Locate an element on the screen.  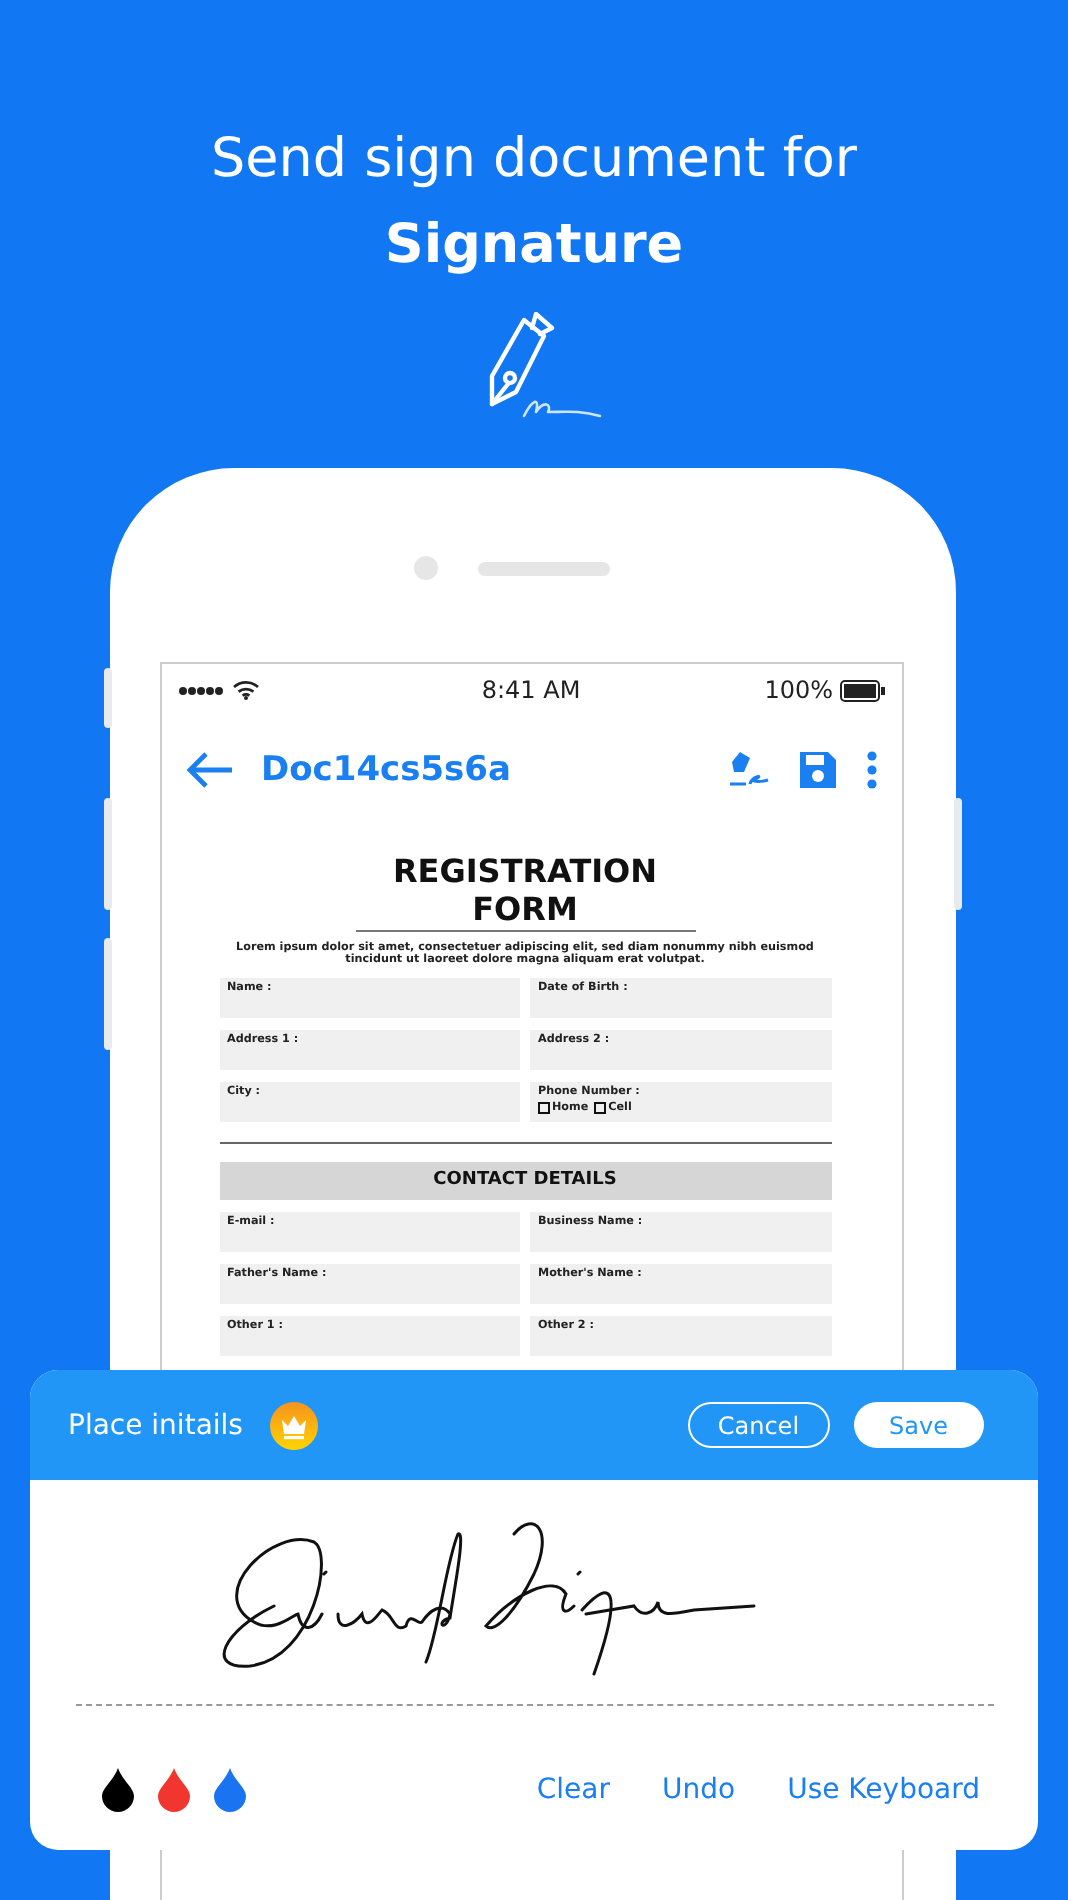
pen-sign-icon is located at coordinates (747, 770).